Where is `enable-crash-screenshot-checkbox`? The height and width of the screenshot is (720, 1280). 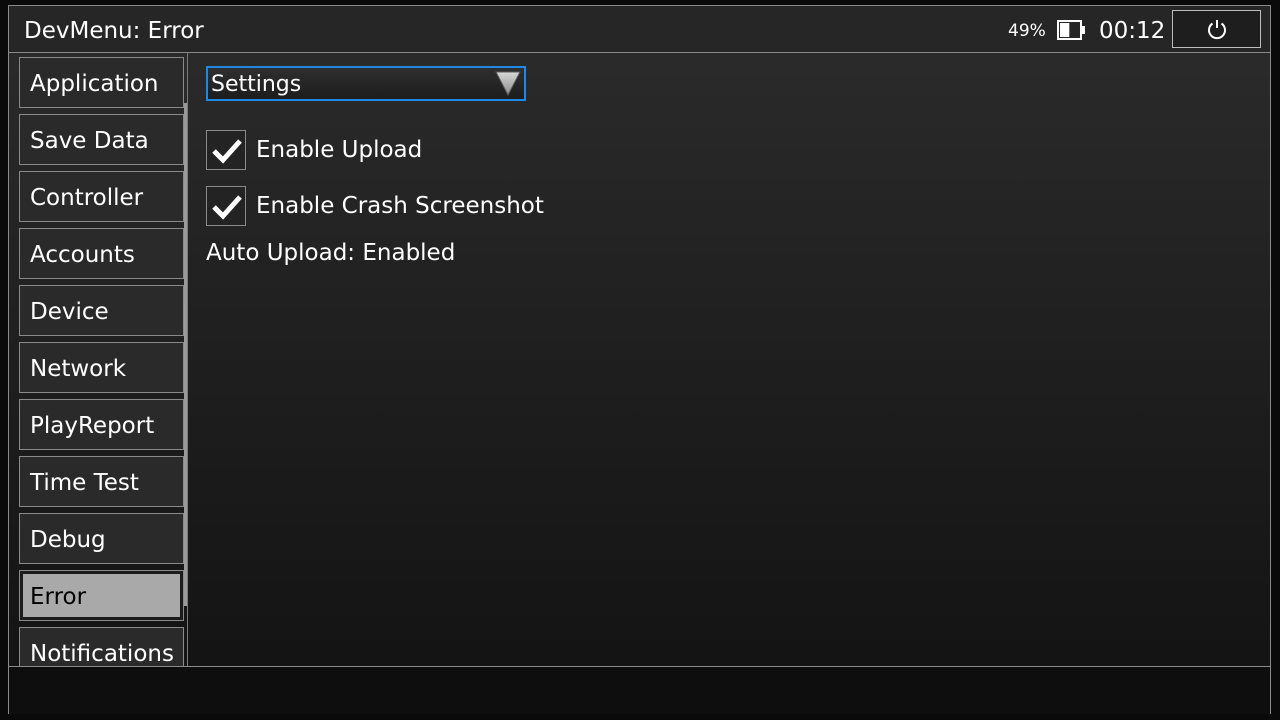 enable-crash-screenshot-checkbox is located at coordinates (226, 206).